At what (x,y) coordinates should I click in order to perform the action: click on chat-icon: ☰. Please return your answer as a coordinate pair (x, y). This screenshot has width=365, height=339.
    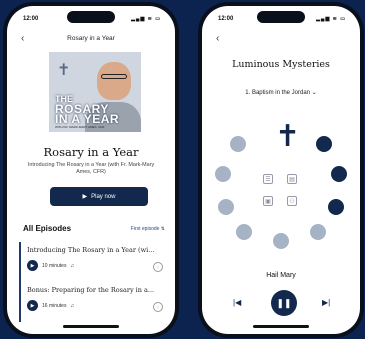
    Looking at the image, I should click on (268, 179).